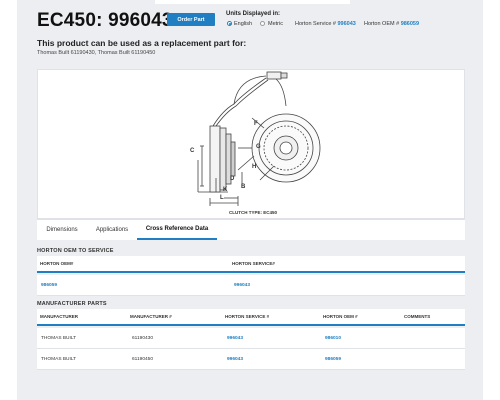 This screenshot has width=500, height=400. I want to click on metric-radio, so click(262, 23).